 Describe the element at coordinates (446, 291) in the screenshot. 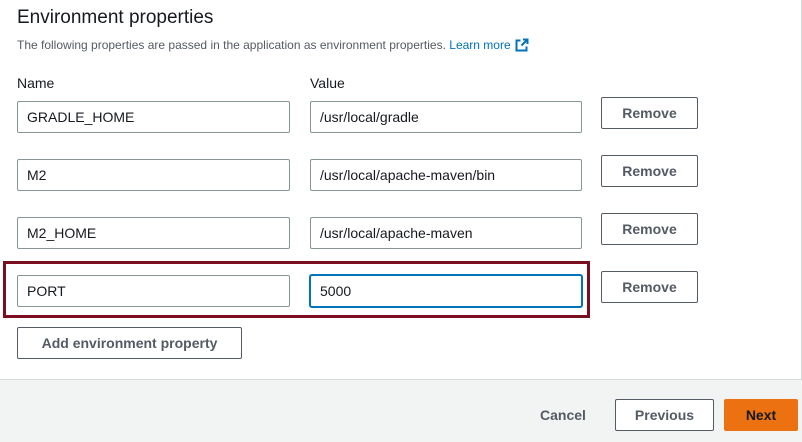

I see `property-value-input: 5000` at that location.